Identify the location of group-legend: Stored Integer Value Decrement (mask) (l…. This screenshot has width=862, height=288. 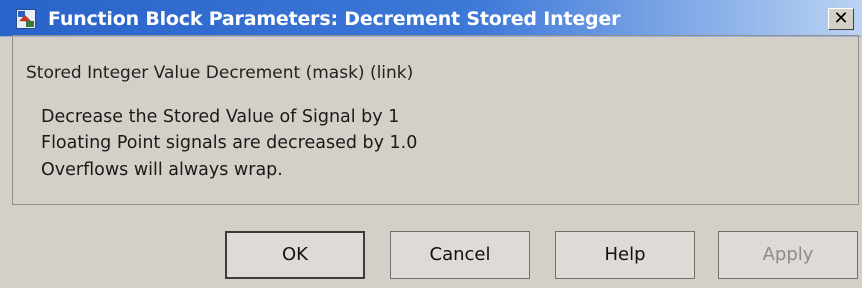
(221, 73).